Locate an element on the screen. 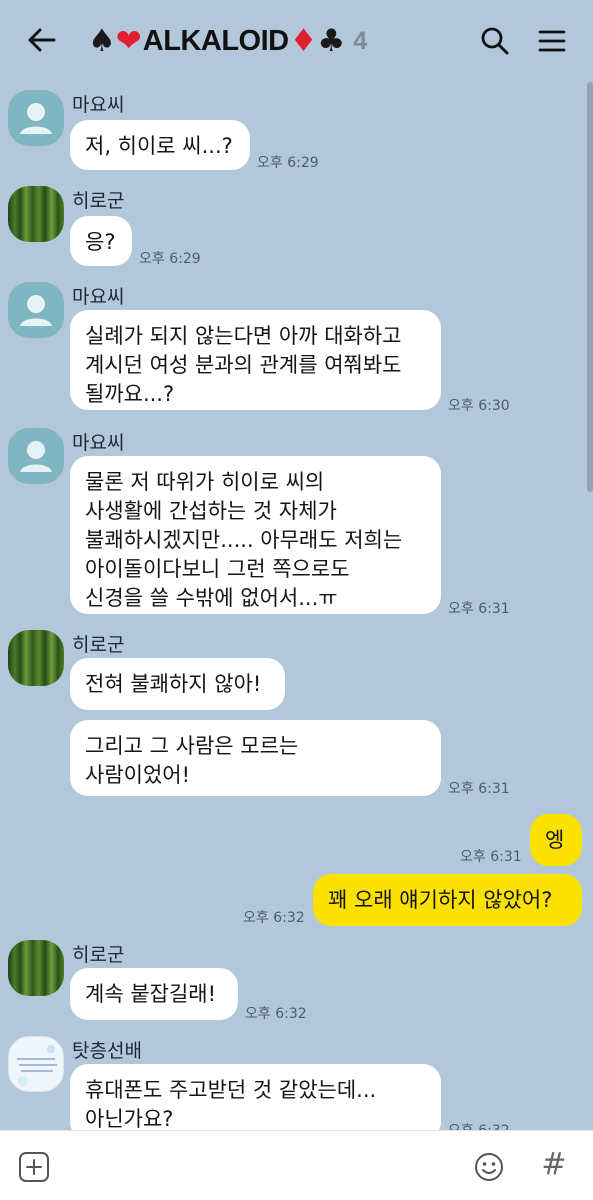  search-icon is located at coordinates (495, 41).